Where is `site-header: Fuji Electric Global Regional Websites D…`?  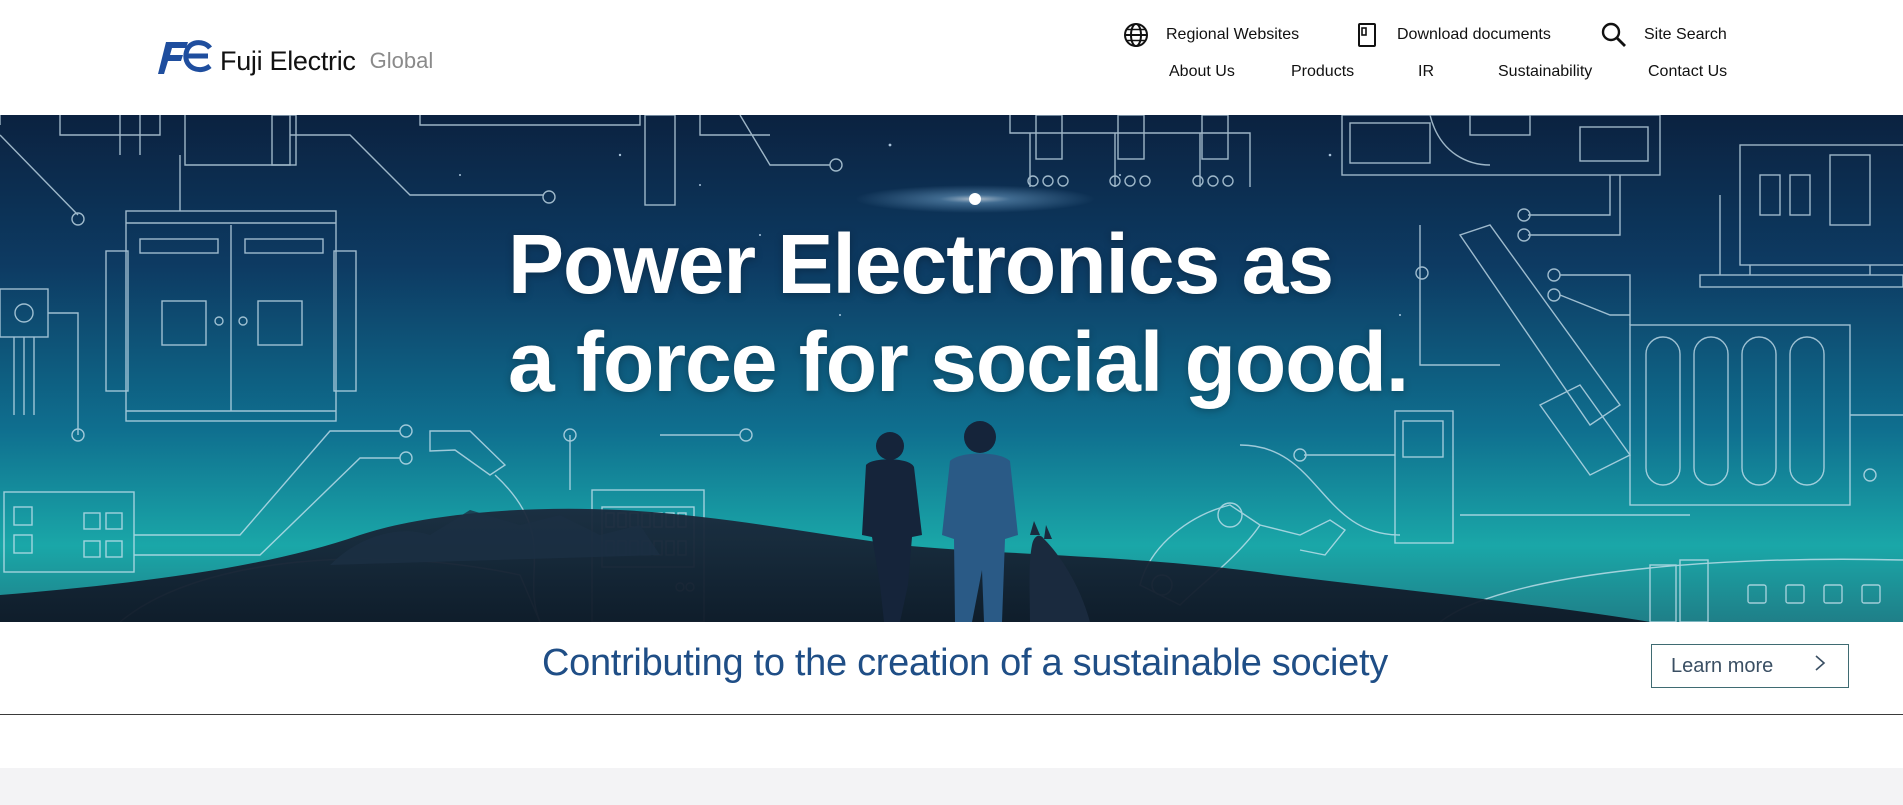
site-header: Fuji Electric Global Regional Websites D… is located at coordinates (951, 57).